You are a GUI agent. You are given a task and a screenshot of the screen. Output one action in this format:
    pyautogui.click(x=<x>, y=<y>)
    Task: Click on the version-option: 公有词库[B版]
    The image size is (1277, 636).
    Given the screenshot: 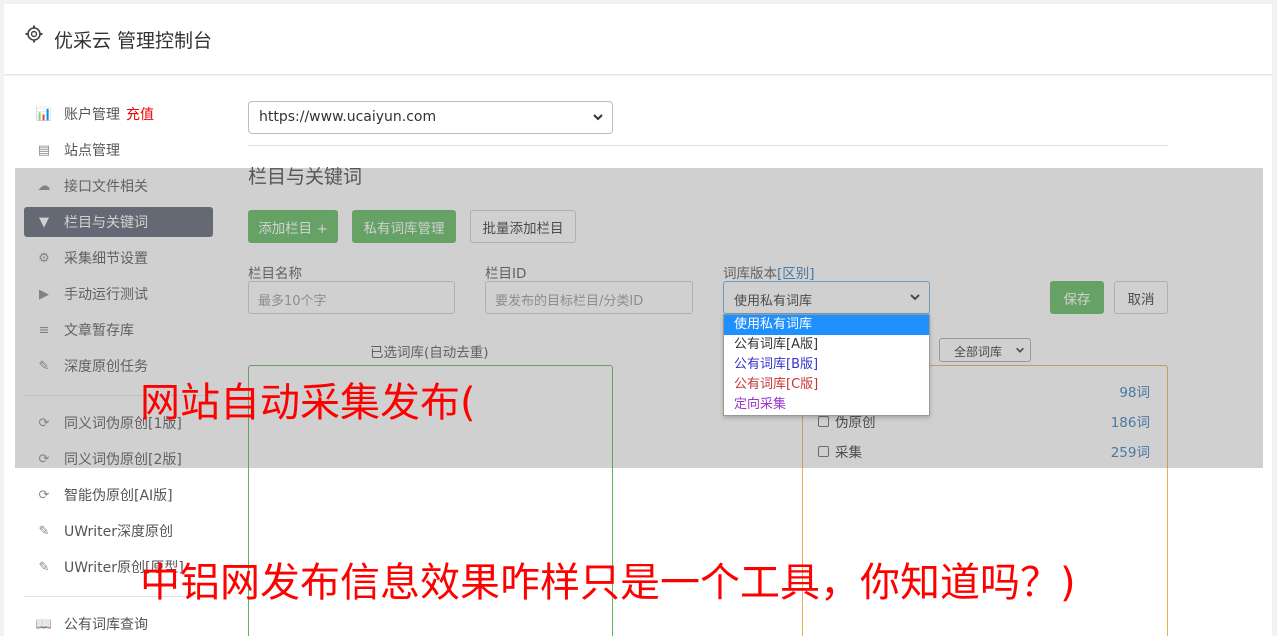 What is the action you would take?
    pyautogui.click(x=826, y=365)
    